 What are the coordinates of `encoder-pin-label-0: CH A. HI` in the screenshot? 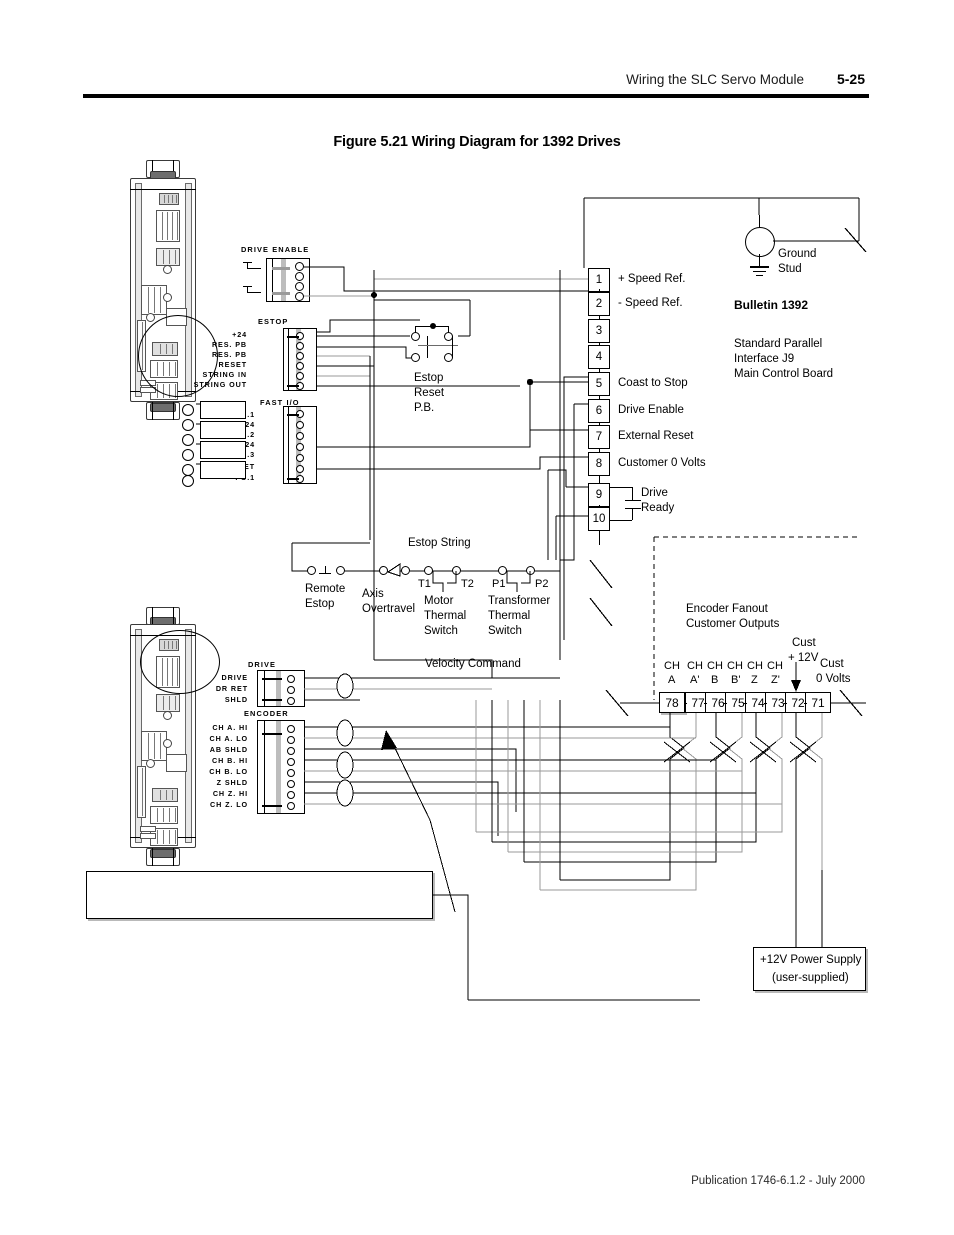 It's located at (230, 727).